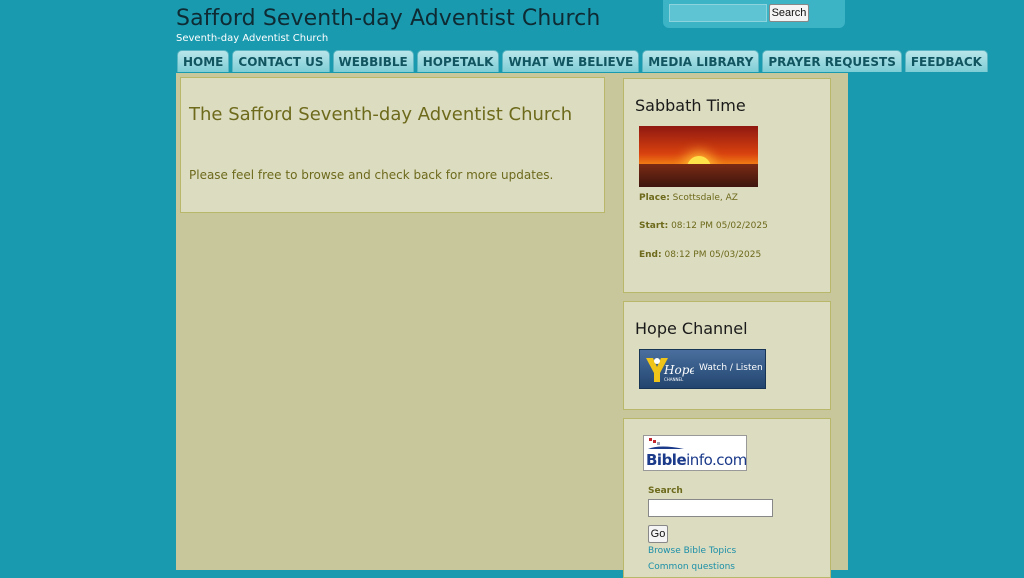 The image size is (1024, 578). I want to click on sabbath-start: Start: 08:12 PM 05/02/2025, so click(703, 226).